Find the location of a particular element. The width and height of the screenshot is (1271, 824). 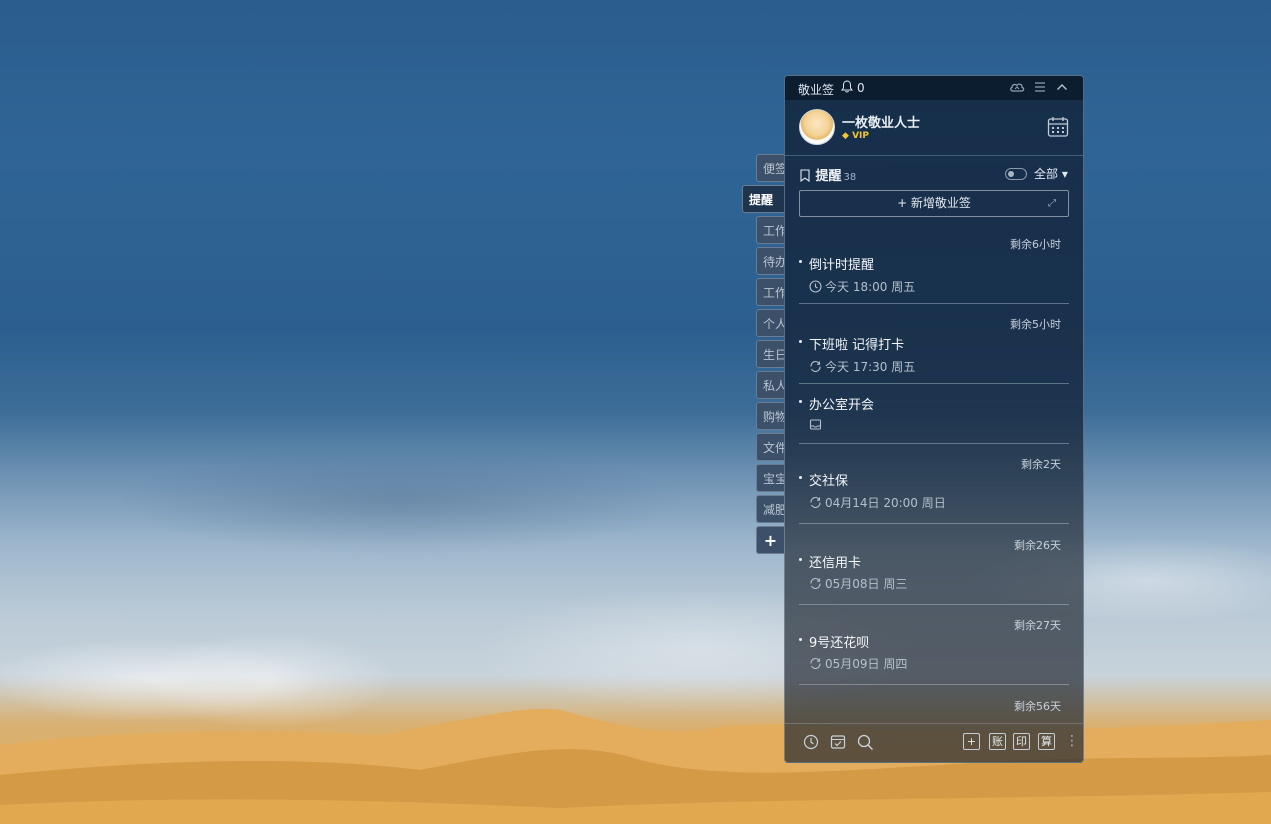

expand-icon: ⤢ is located at coordinates (1052, 203).